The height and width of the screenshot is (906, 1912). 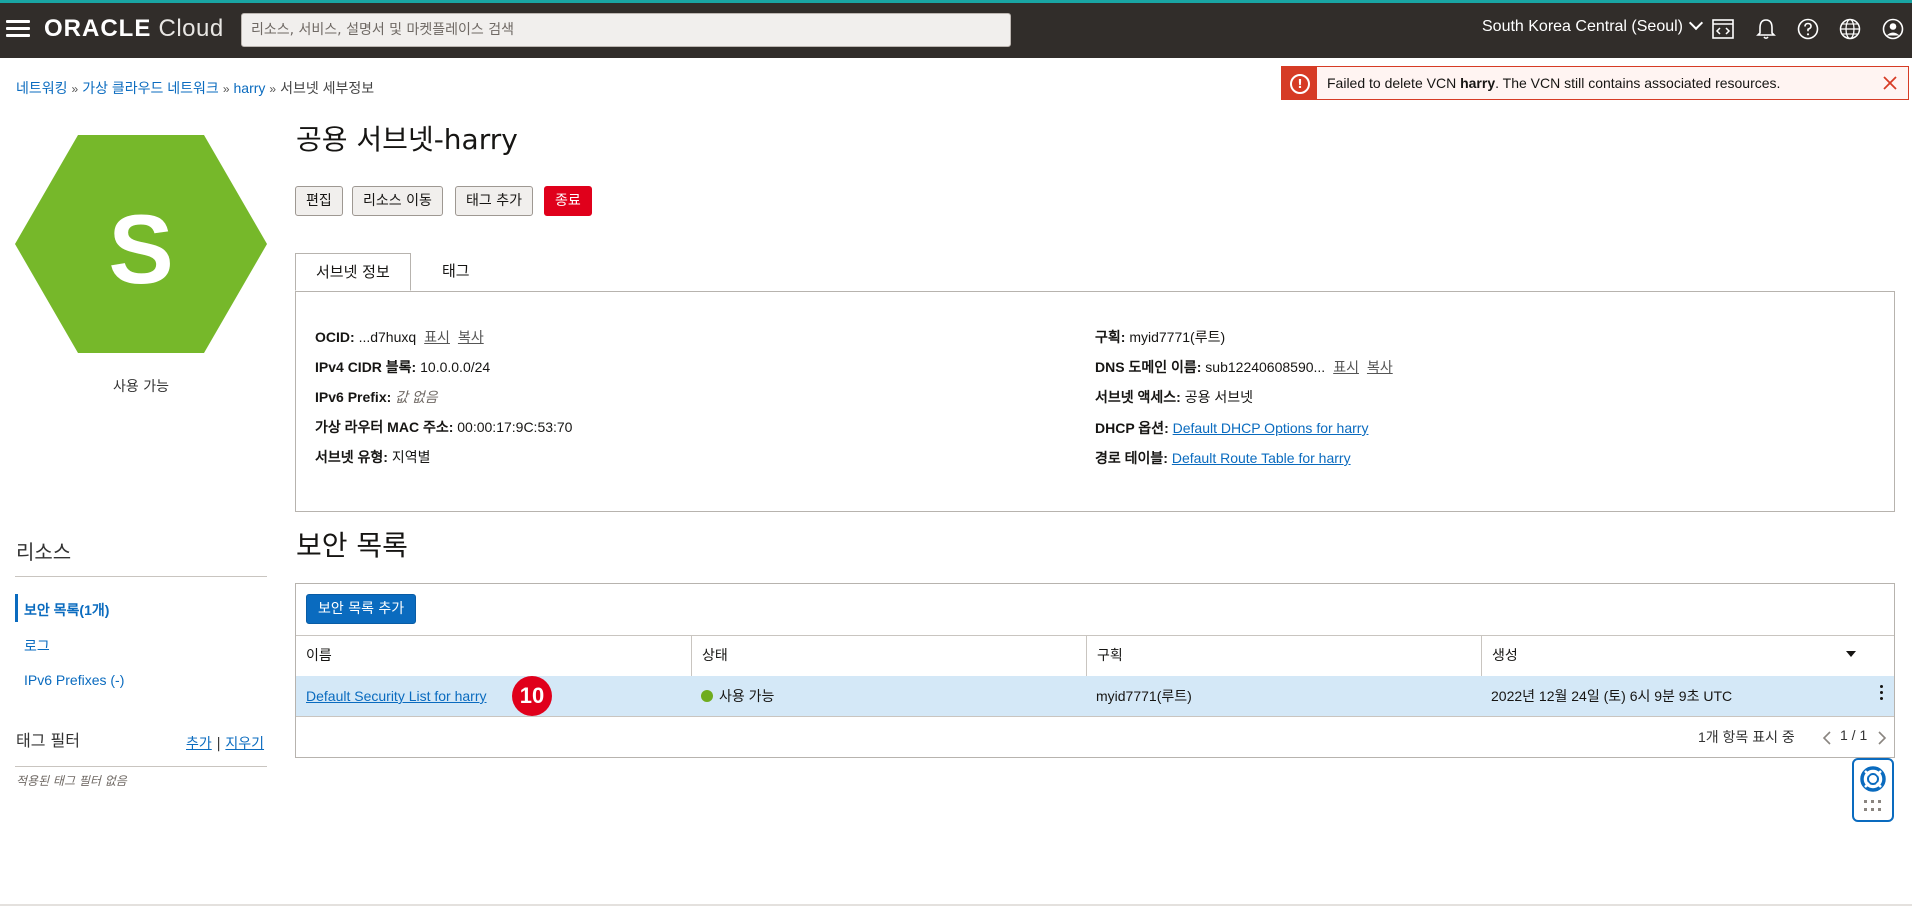 What do you see at coordinates (66, 610) in the screenshot?
I see `sidebar-item-security-lists: 보안 목록(1개)` at bounding box center [66, 610].